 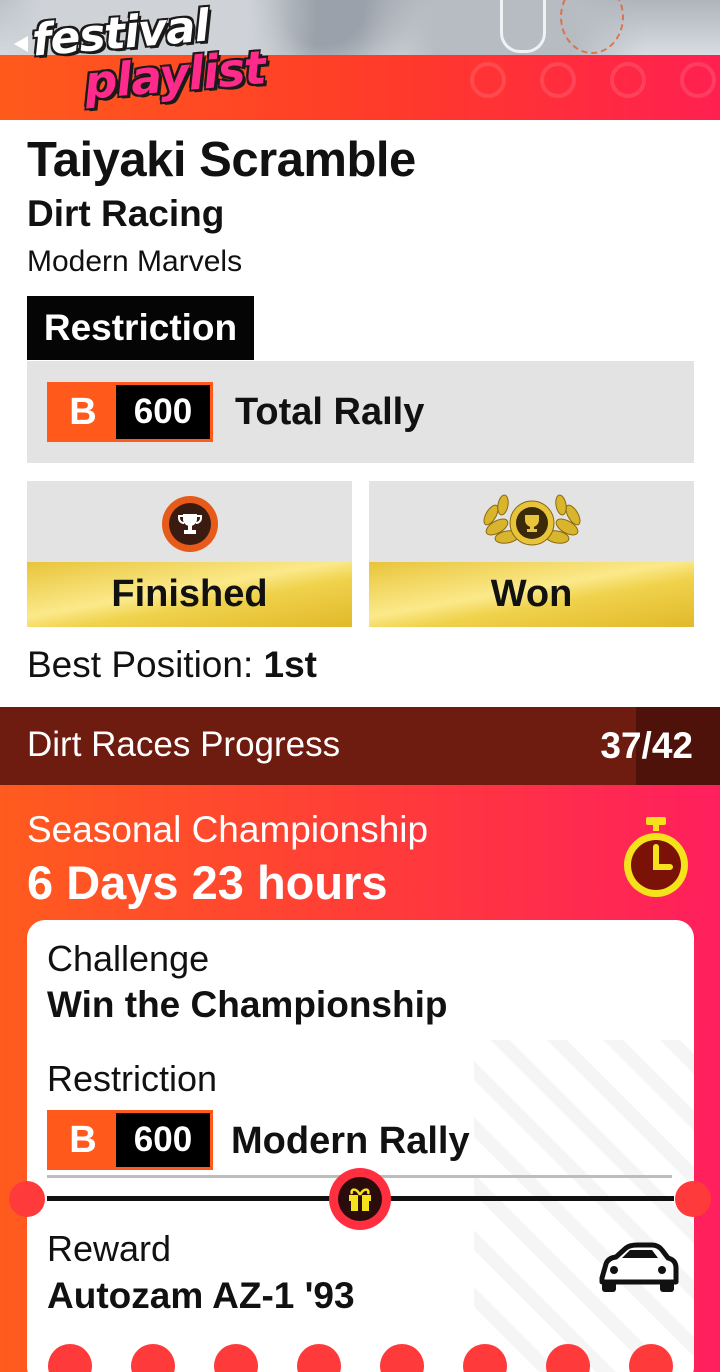 What do you see at coordinates (184, 744) in the screenshot?
I see `progress-label: Dirt Races Progress` at bounding box center [184, 744].